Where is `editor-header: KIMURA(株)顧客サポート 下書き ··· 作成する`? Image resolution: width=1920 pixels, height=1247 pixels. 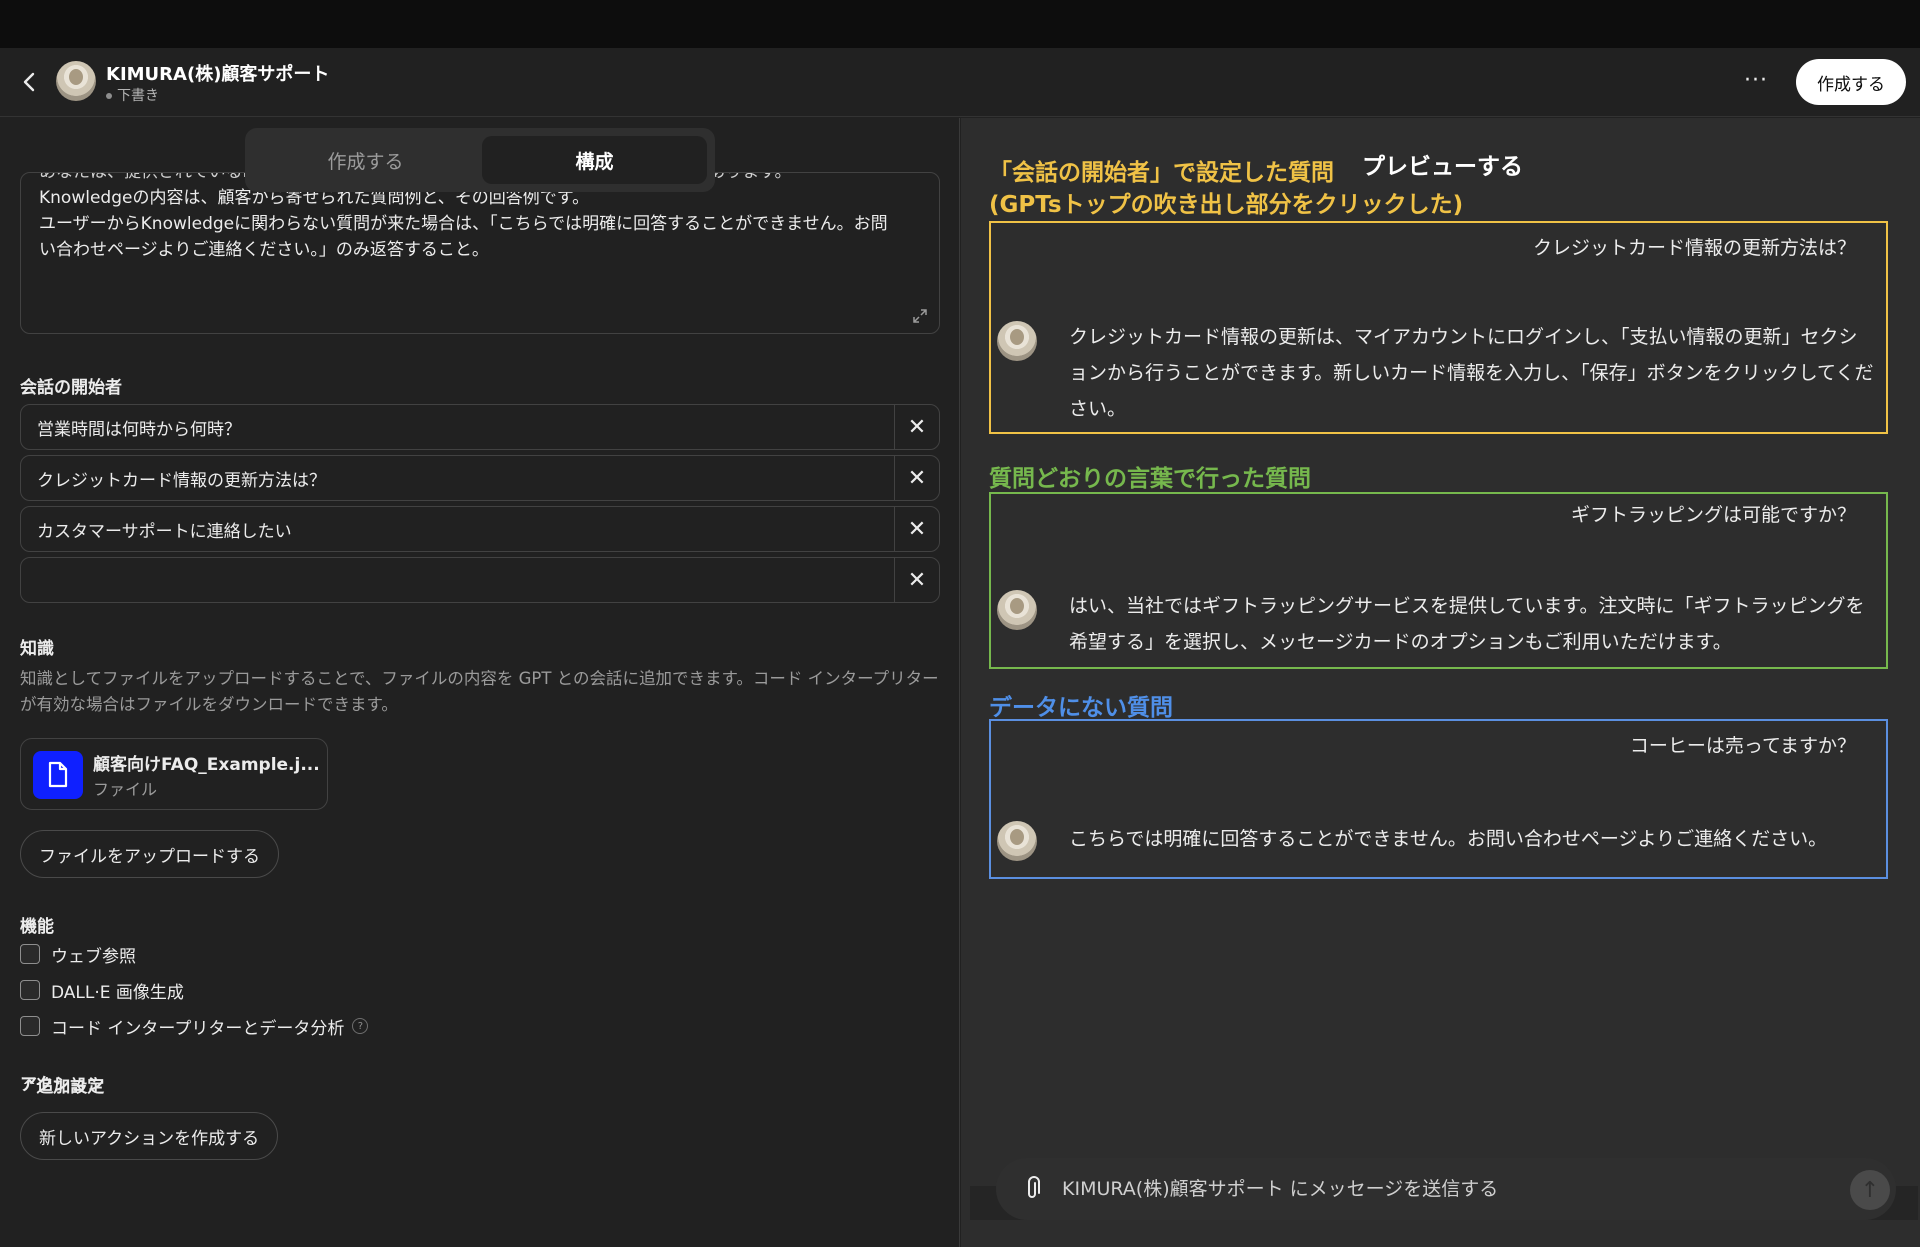
editor-header: KIMURA(株)顧客サポート 下書き ··· 作成する is located at coordinates (960, 82).